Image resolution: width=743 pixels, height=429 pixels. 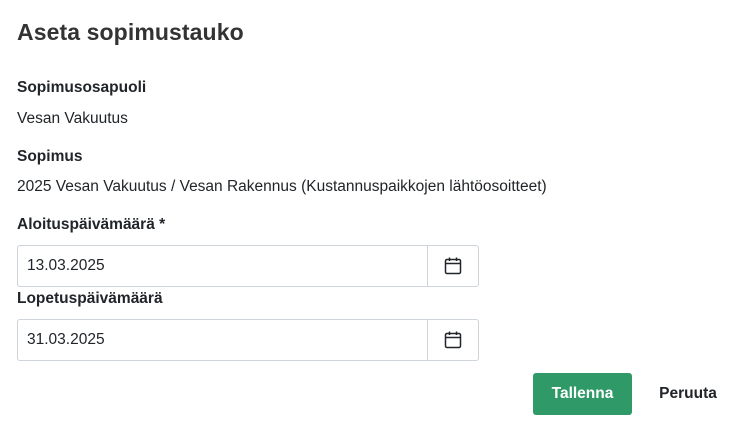 I want to click on end-date-calendar-button, so click(x=453, y=340).